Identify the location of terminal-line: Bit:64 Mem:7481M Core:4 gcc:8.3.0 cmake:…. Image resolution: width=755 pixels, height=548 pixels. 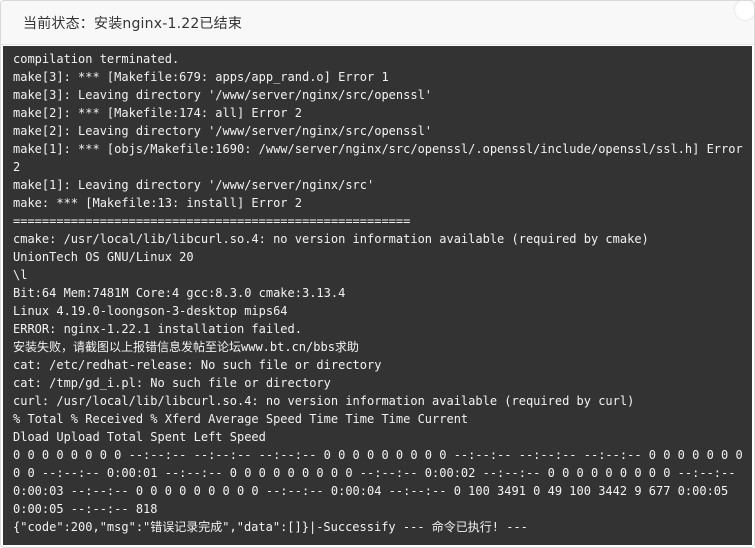
(179, 293).